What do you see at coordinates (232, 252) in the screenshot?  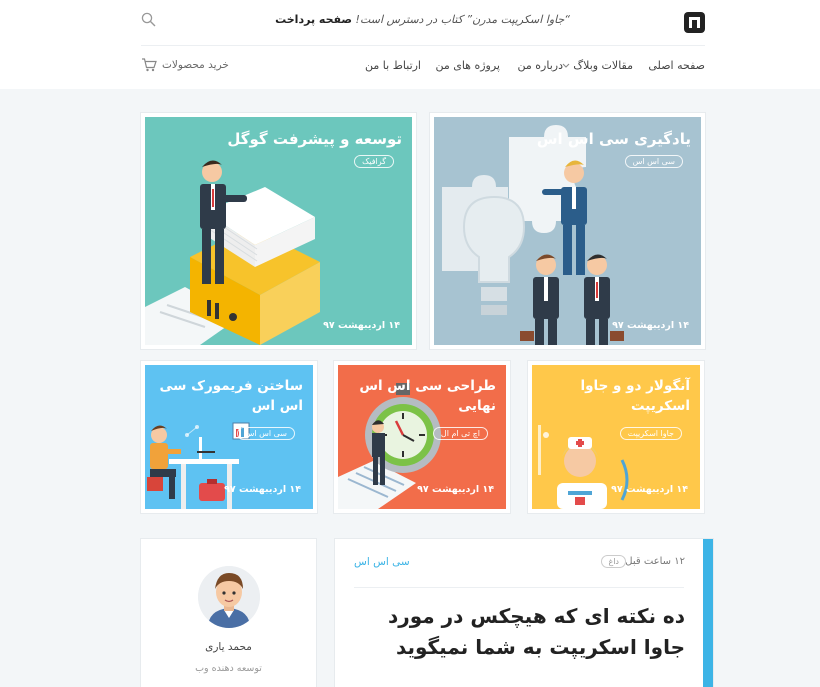 I see `box-papers-illustration` at bounding box center [232, 252].